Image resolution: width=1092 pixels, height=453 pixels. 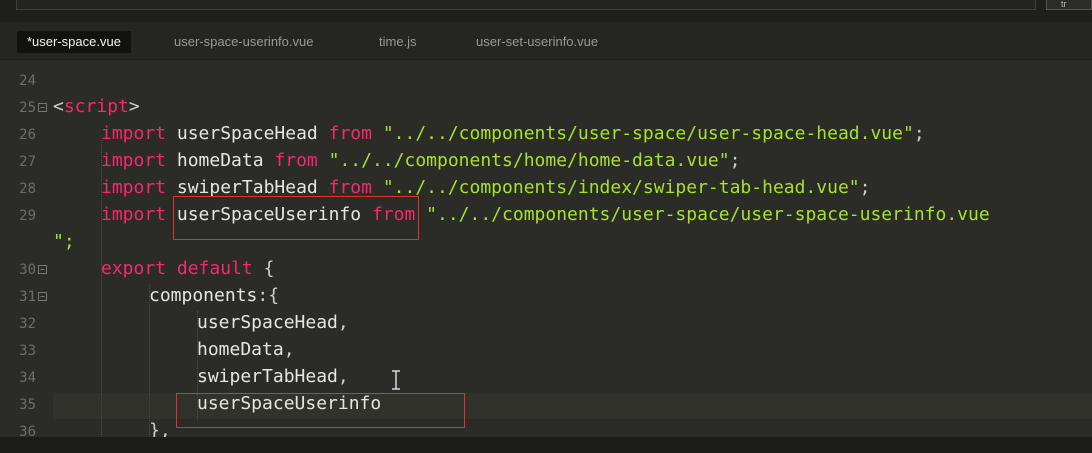 I want to click on string-path: "../../components/home/home-data.vue", so click(x=529, y=160).